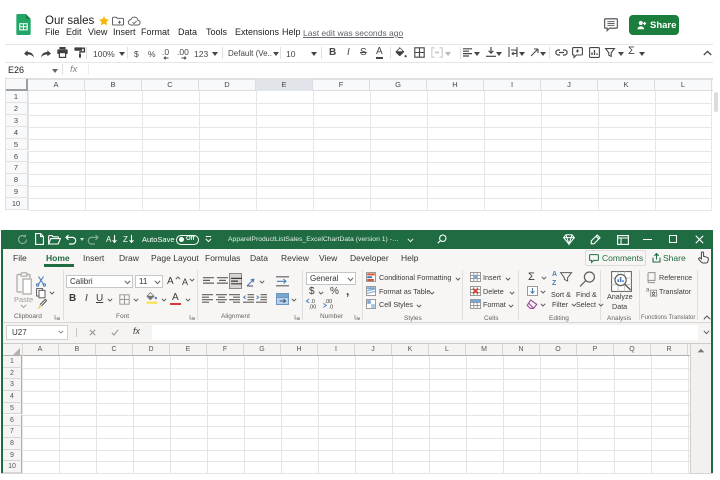 The width and height of the screenshot is (720, 480). What do you see at coordinates (313, 307) in the screenshot?
I see `svg-text: .00` at bounding box center [313, 307].